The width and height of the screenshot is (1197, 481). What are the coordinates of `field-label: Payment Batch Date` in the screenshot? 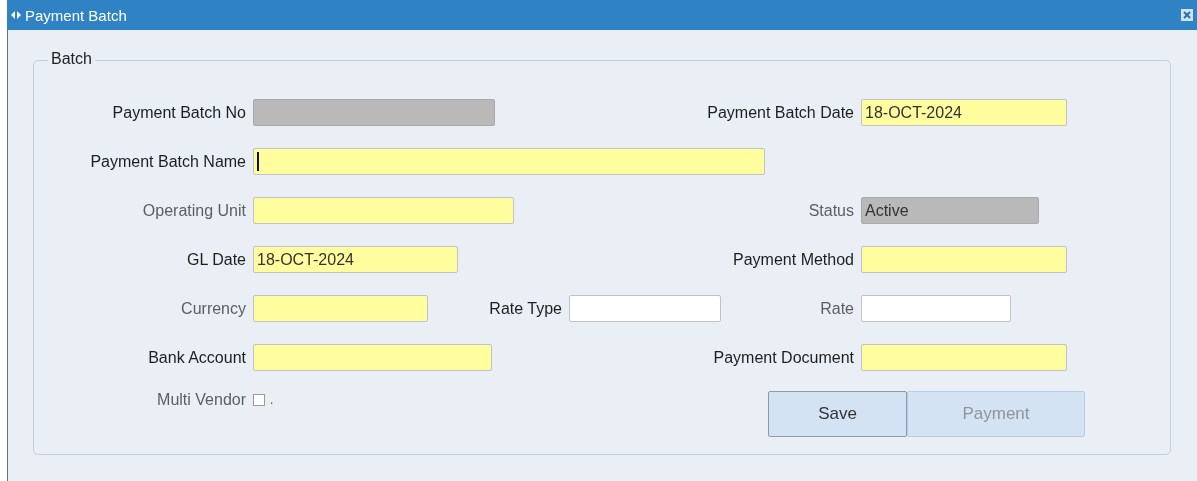 It's located at (781, 112).